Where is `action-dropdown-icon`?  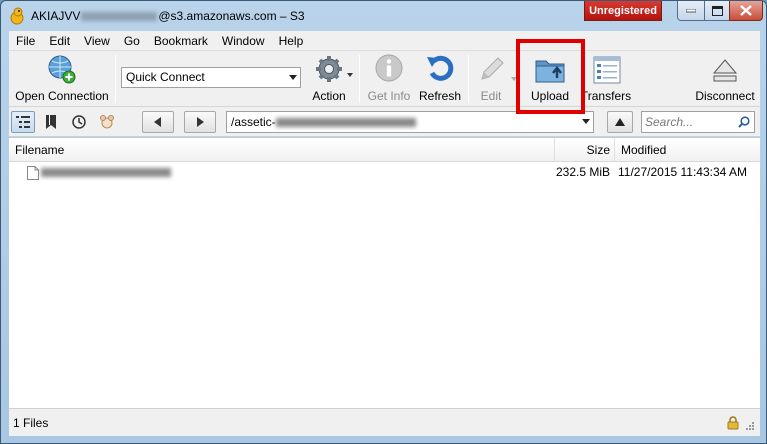
action-dropdown-icon is located at coordinates (350, 75).